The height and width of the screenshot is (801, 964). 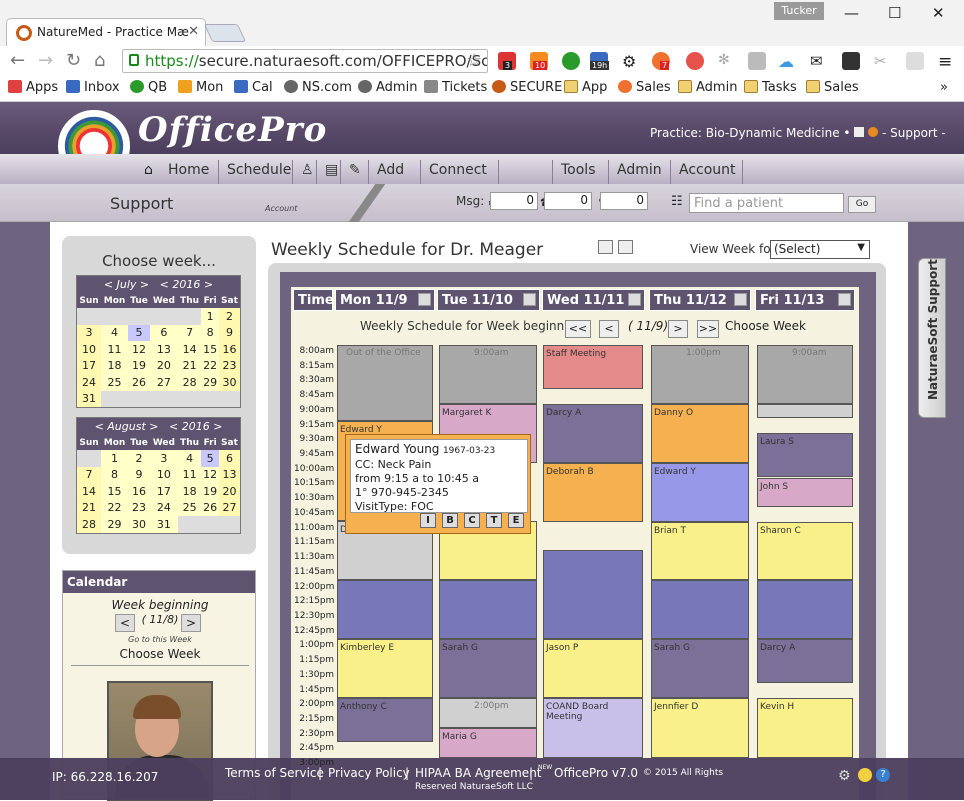 I want to click on calendar-day: 7, so click(x=189, y=332).